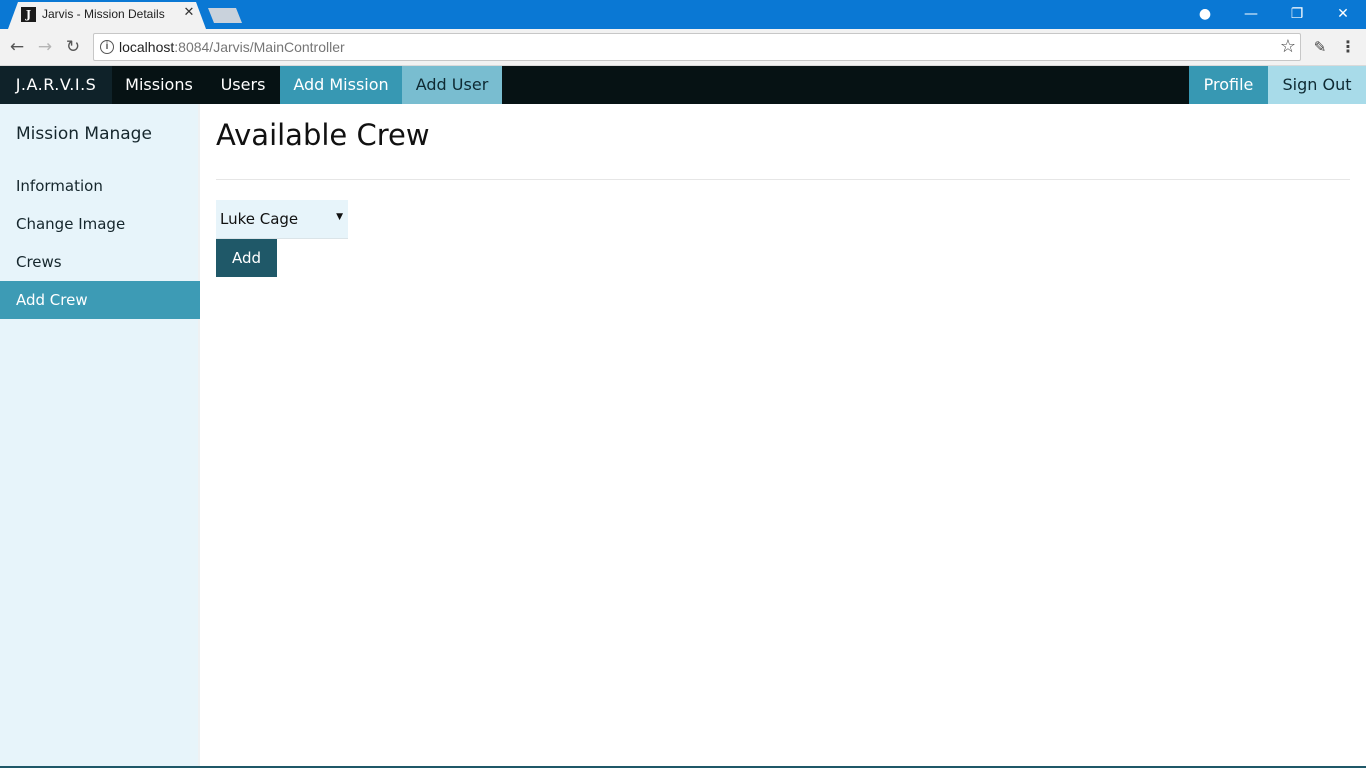 This screenshot has height=768, width=1366. Describe the element at coordinates (100, 224) in the screenshot. I see `sidebar-item-change-image: Change Image` at that location.